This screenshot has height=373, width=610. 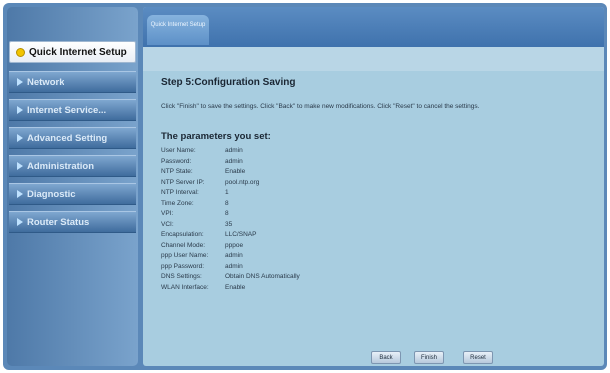 I want to click on param-key: Time Zone:, so click(x=177, y=203).